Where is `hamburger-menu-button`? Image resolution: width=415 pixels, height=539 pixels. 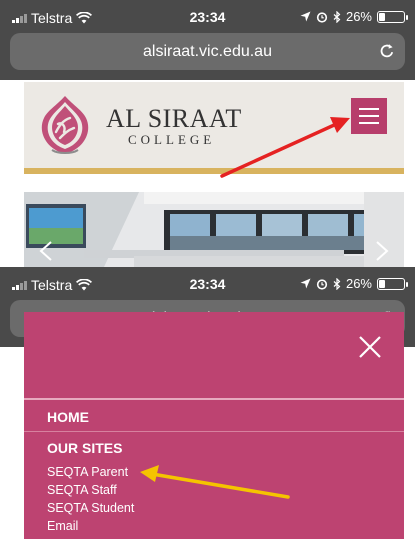
hamburger-menu-button is located at coordinates (369, 116).